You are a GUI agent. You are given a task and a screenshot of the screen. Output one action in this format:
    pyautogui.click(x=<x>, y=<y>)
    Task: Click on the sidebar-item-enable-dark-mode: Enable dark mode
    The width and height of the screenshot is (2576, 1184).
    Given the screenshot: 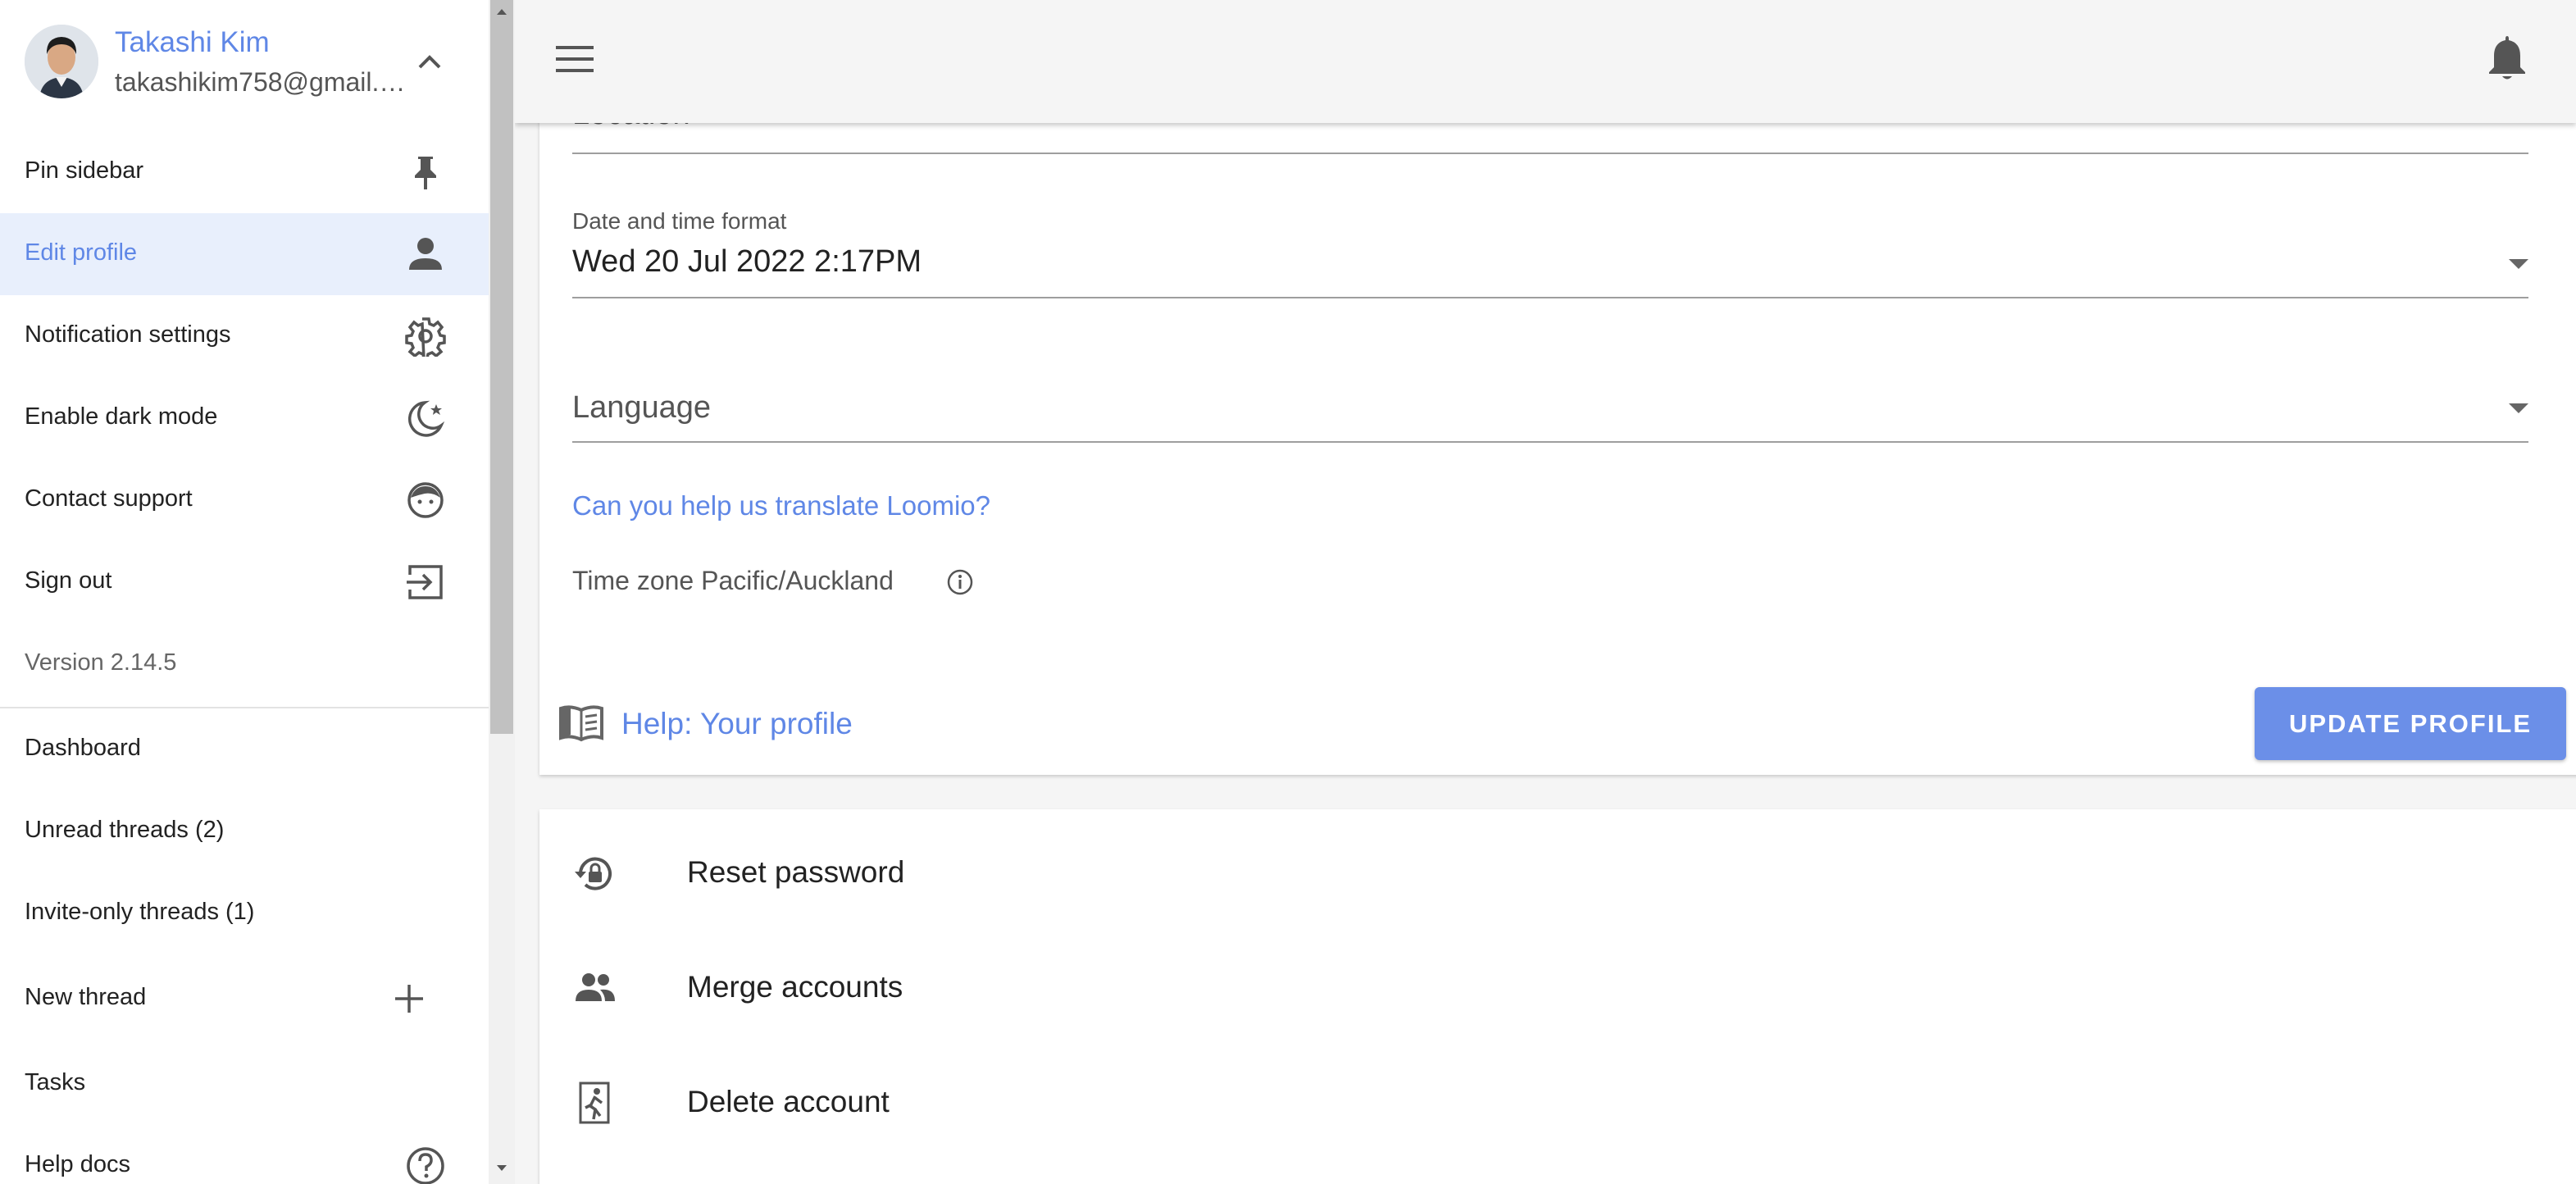 What is the action you would take?
    pyautogui.click(x=244, y=418)
    